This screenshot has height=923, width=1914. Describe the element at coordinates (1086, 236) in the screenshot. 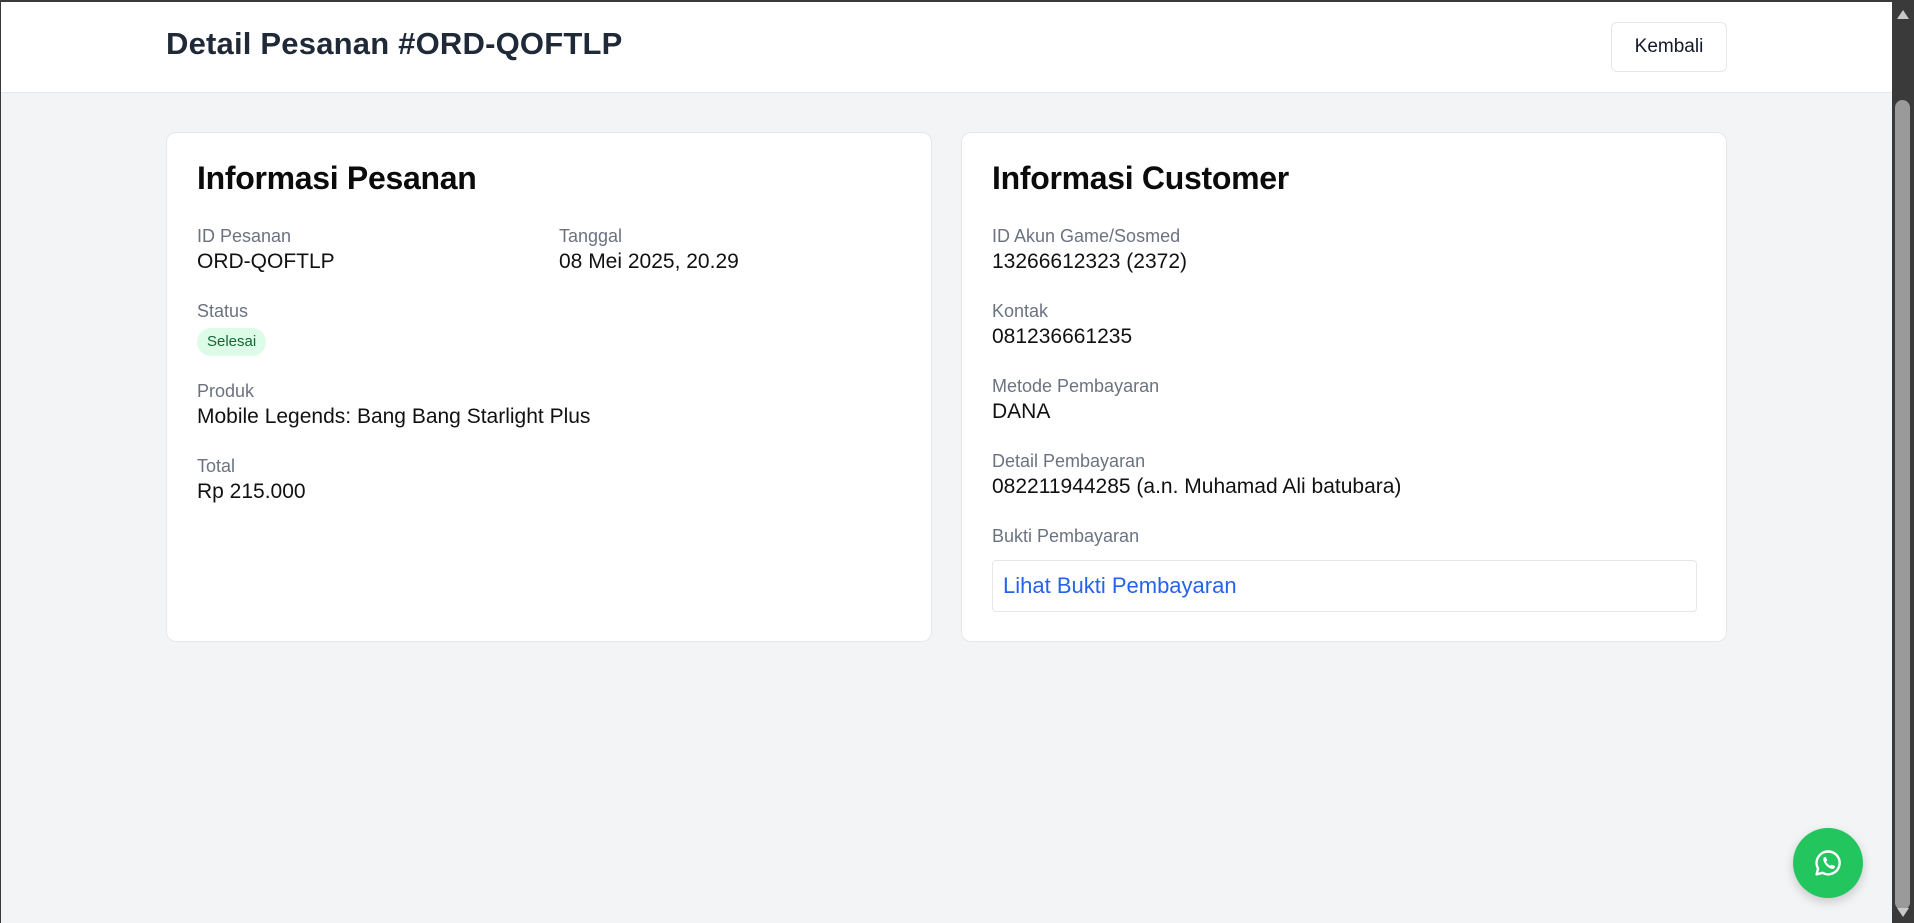

I see `account-id-label: ID Akun Game/Sosmed` at that location.